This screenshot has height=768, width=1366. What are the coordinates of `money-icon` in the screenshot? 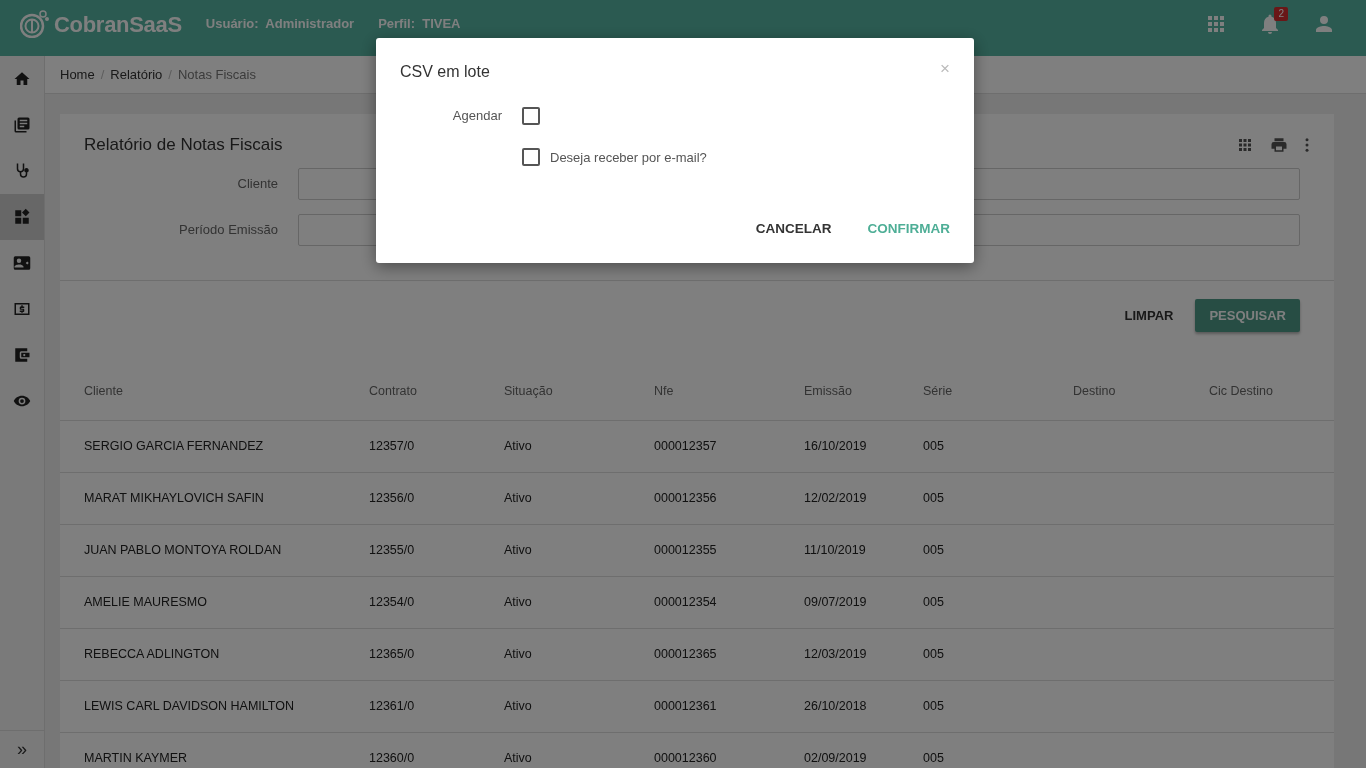 It's located at (22, 309).